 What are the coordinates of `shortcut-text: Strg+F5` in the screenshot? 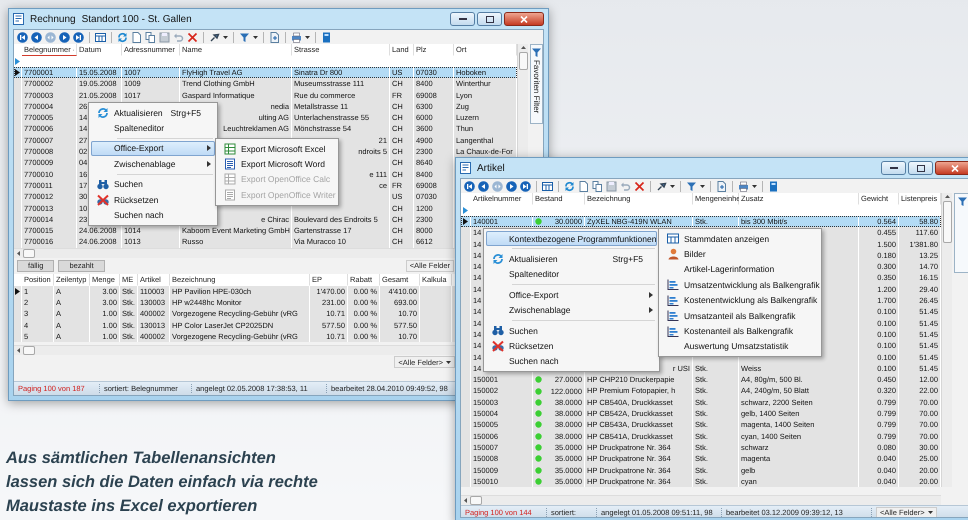 It's located at (627, 259).